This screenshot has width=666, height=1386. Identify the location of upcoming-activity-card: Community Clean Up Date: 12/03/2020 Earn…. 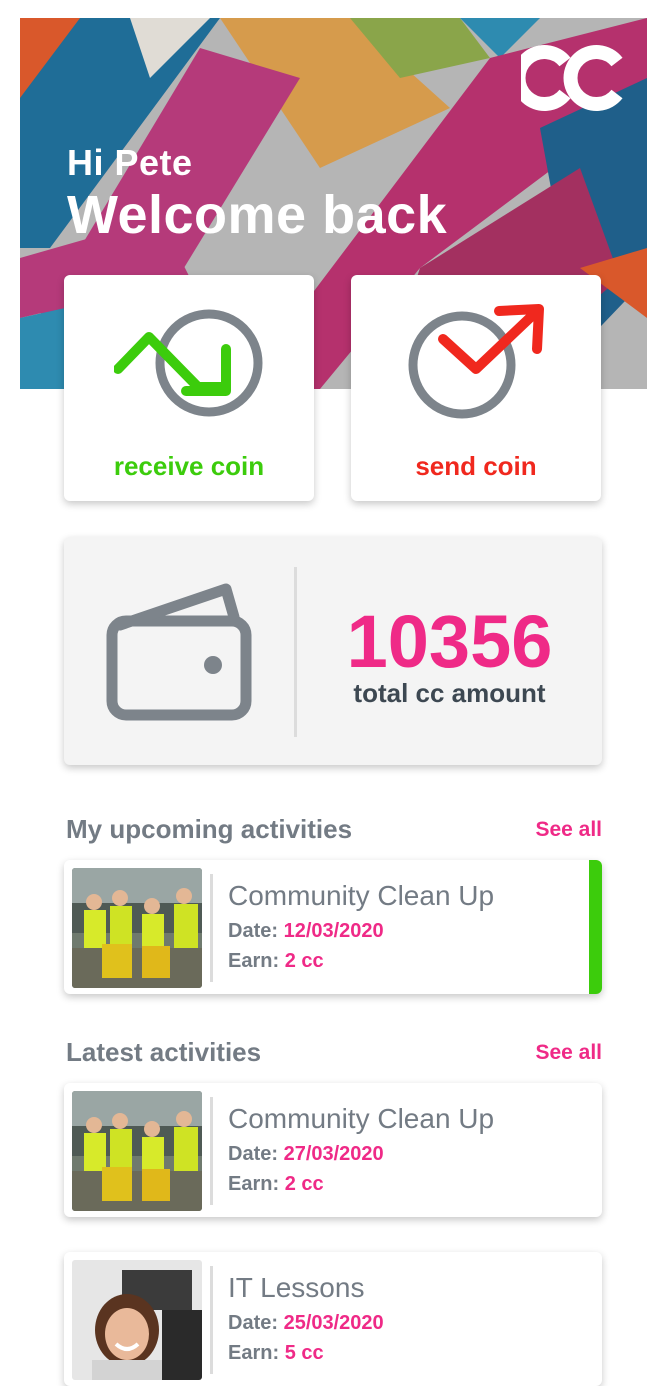
(333, 927).